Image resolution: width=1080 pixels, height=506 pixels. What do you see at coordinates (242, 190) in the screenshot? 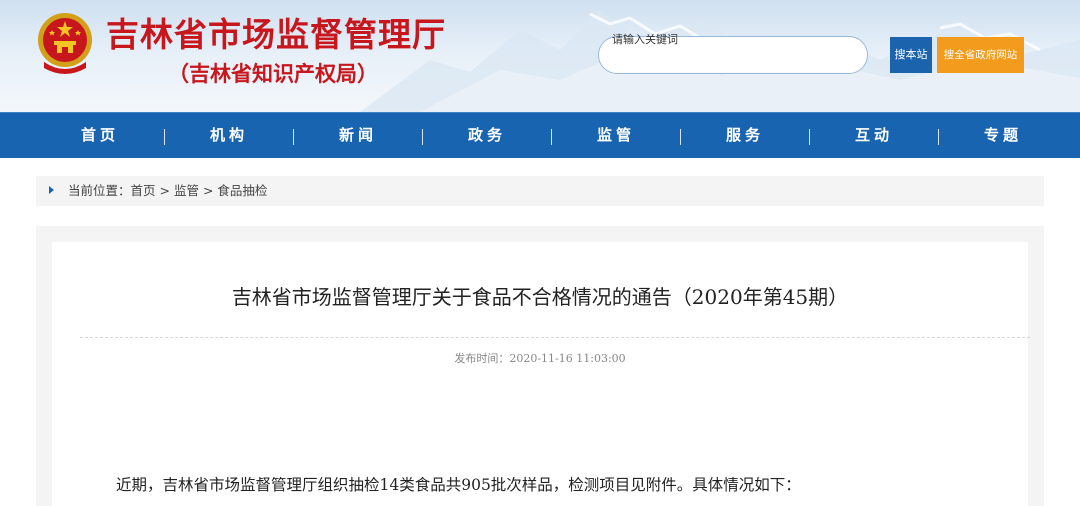
I see `breadcrumb-food-inspection-link: 食品抽检` at bounding box center [242, 190].